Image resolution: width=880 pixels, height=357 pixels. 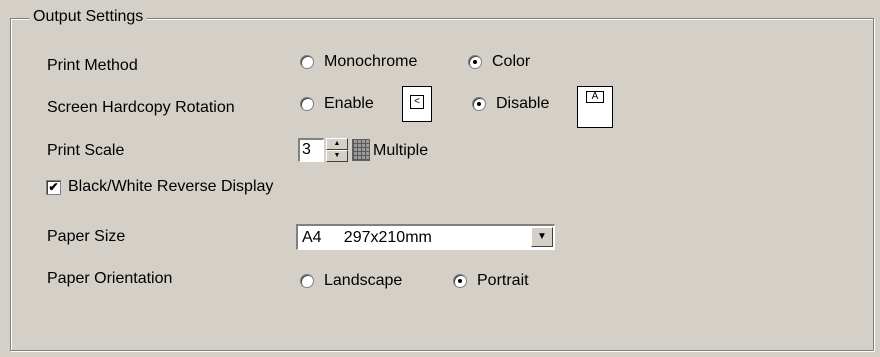 What do you see at coordinates (503, 280) in the screenshot?
I see `radio-portrait-label: Portrait` at bounding box center [503, 280].